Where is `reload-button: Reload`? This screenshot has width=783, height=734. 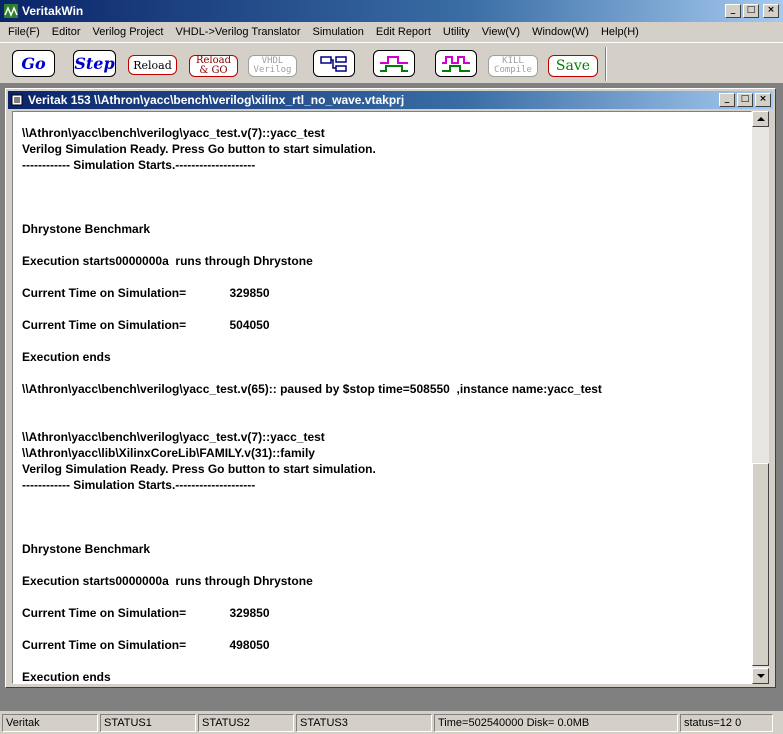
reload-button: Reload is located at coordinates (152, 65).